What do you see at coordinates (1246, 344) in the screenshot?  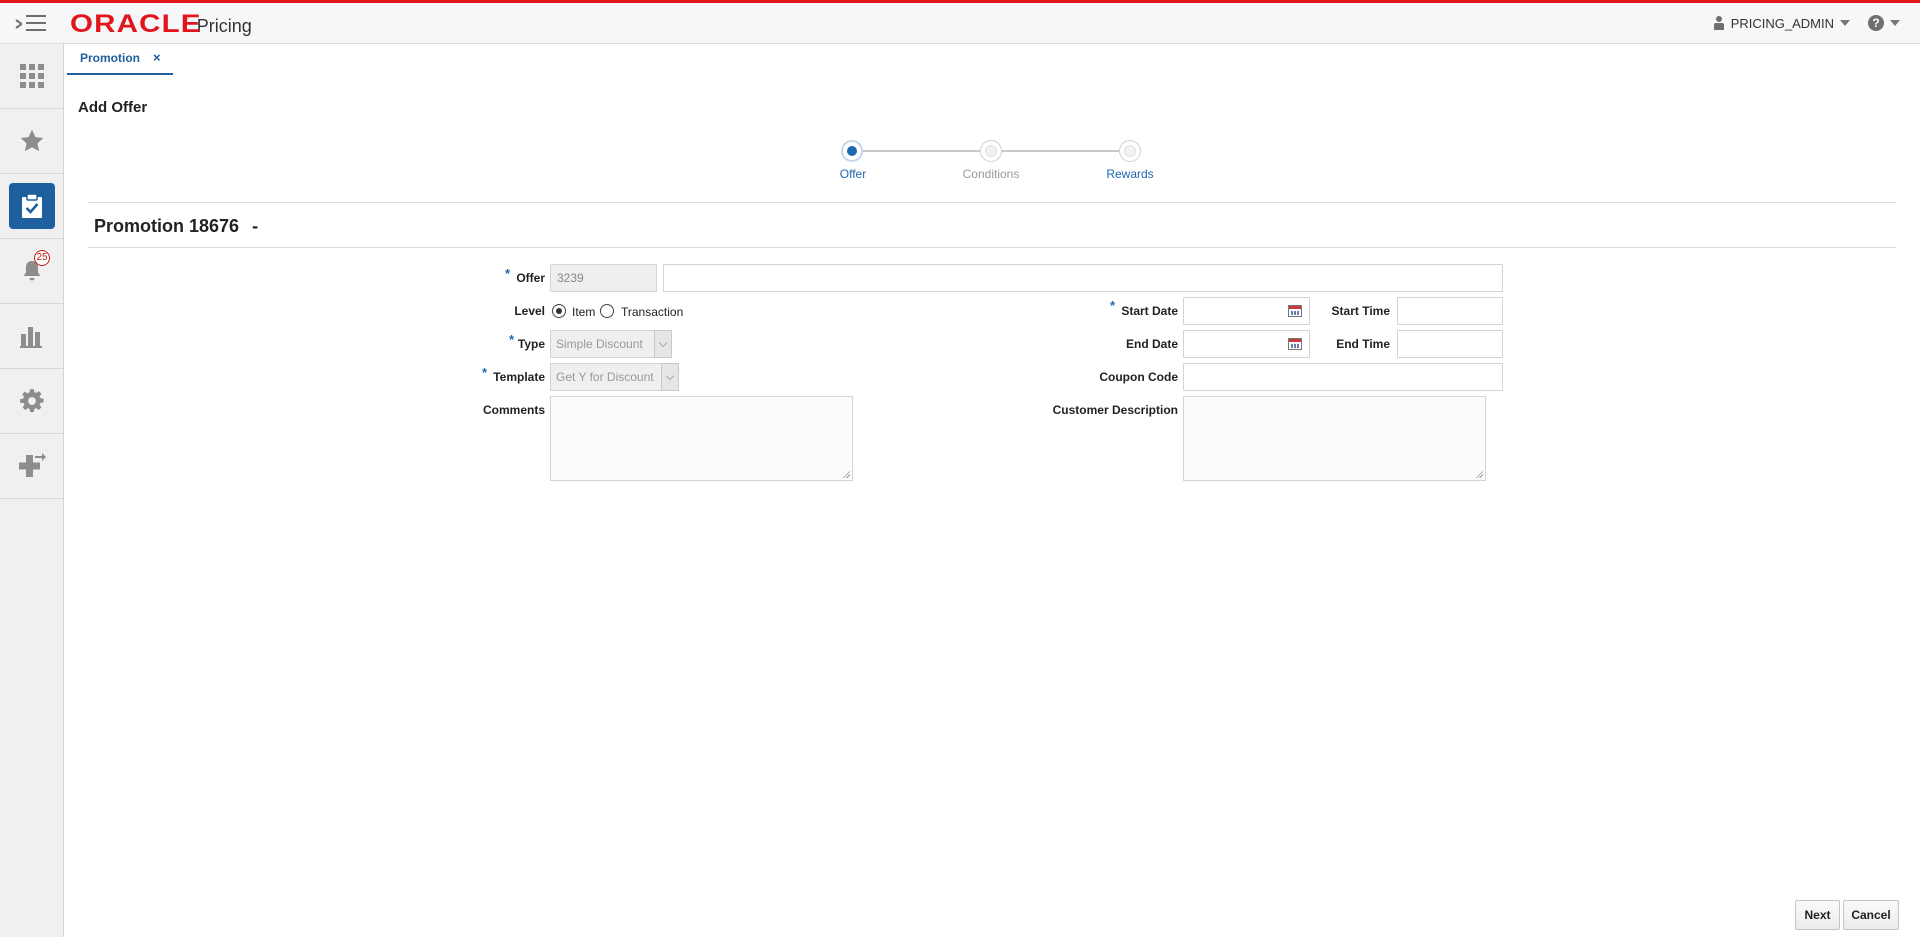 I see `end-date-field` at bounding box center [1246, 344].